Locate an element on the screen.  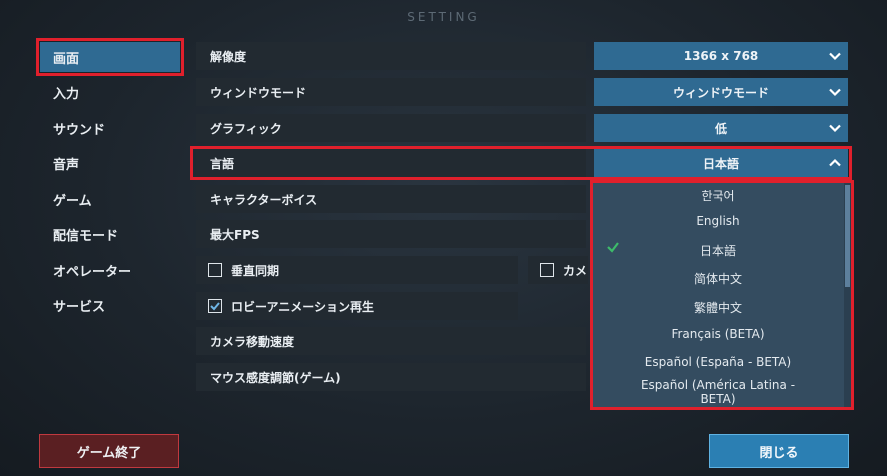
max-fps-row: 最大FPS is located at coordinates (391, 234).